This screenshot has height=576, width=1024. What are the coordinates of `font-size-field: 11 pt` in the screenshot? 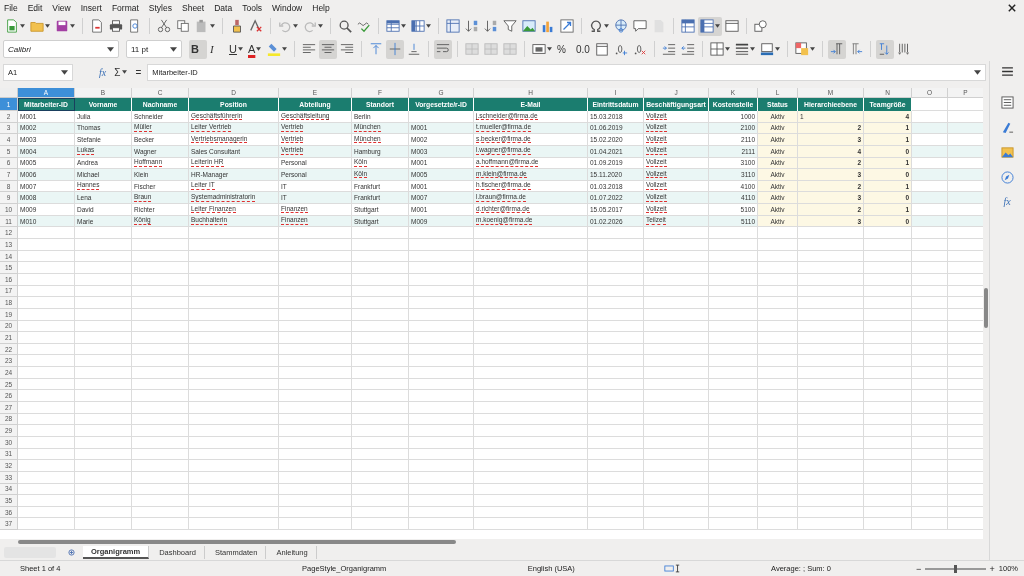 It's located at (154, 49).